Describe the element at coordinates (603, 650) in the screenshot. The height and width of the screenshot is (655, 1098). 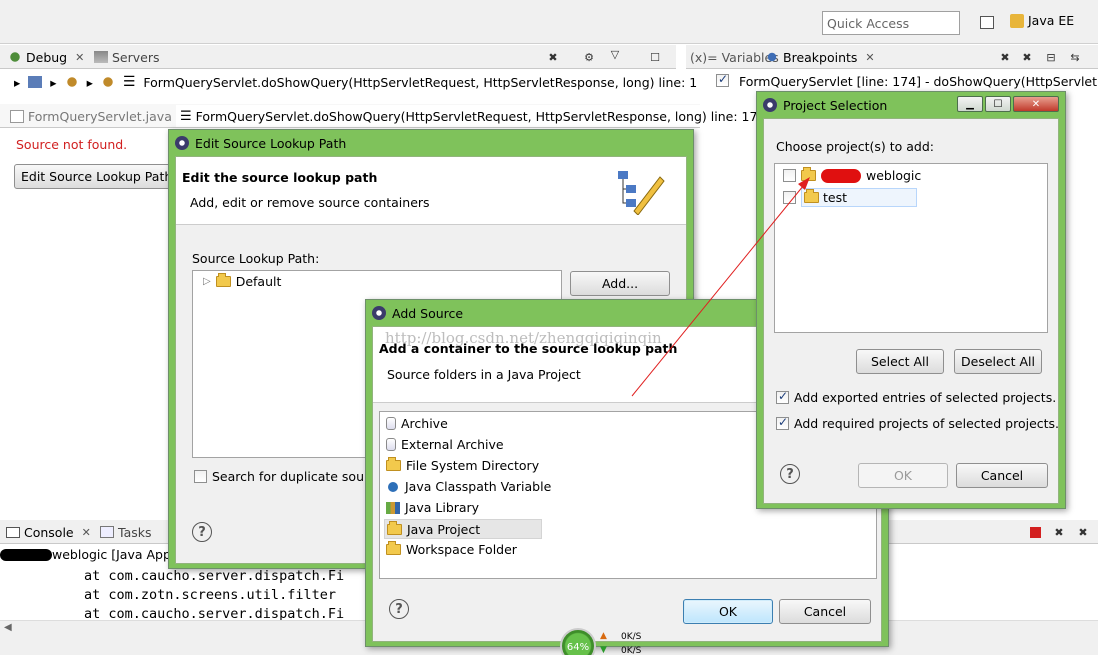
I see `download-arrow-icon: ▼` at that location.